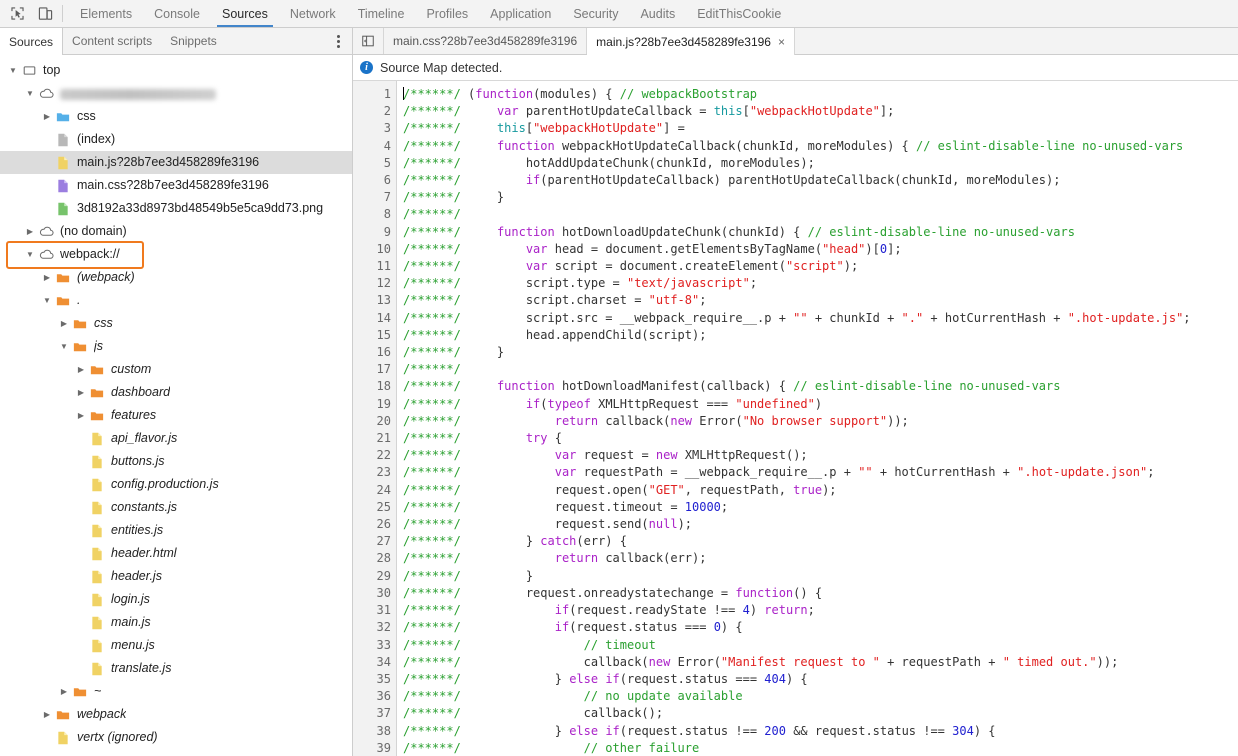 The width and height of the screenshot is (1238, 756). I want to click on tree-row: ▶ dashboard, so click(176, 392).